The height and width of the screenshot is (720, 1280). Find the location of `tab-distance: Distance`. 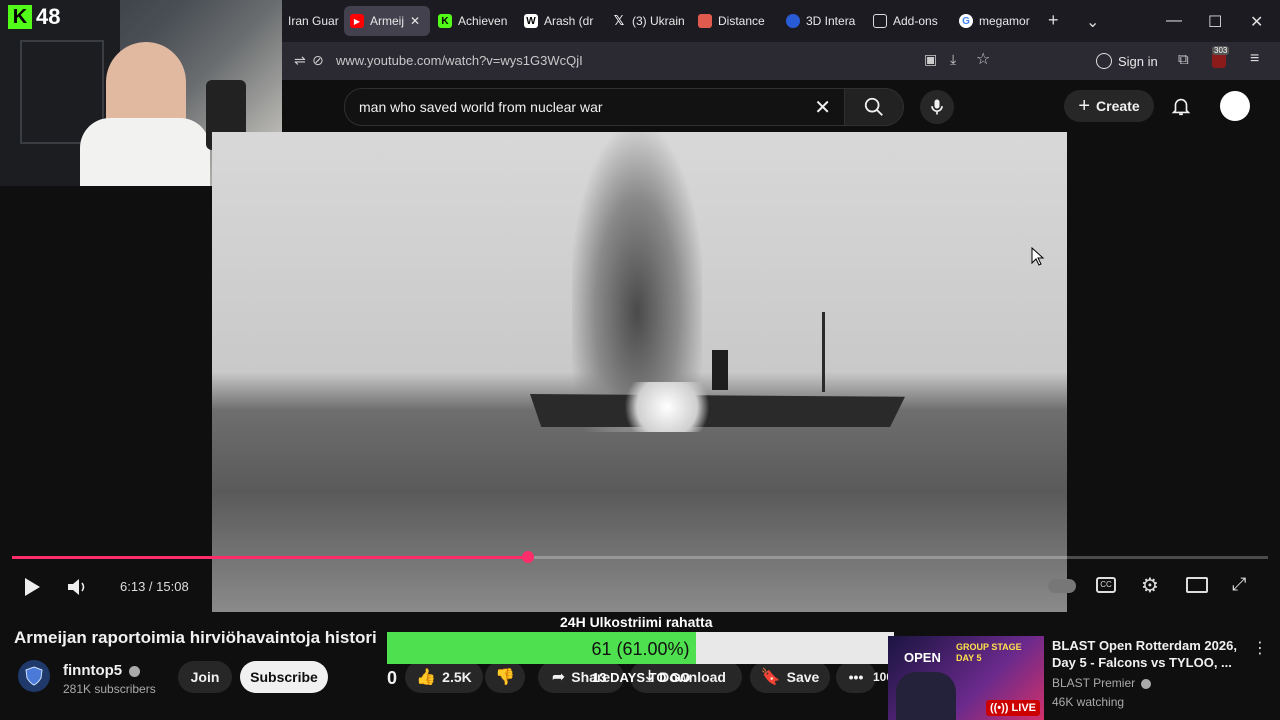

tab-distance: Distance is located at coordinates (736, 21).